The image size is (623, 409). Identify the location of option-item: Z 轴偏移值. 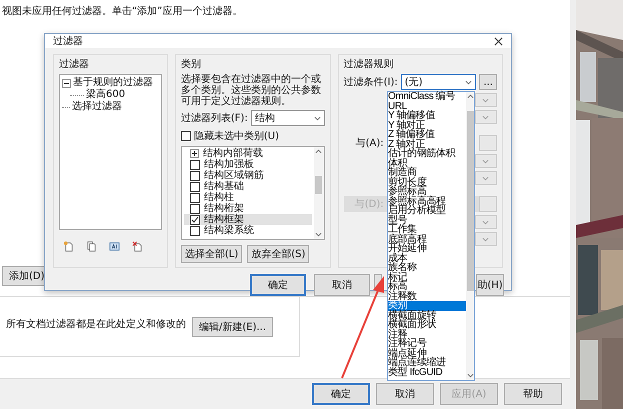
(427, 135).